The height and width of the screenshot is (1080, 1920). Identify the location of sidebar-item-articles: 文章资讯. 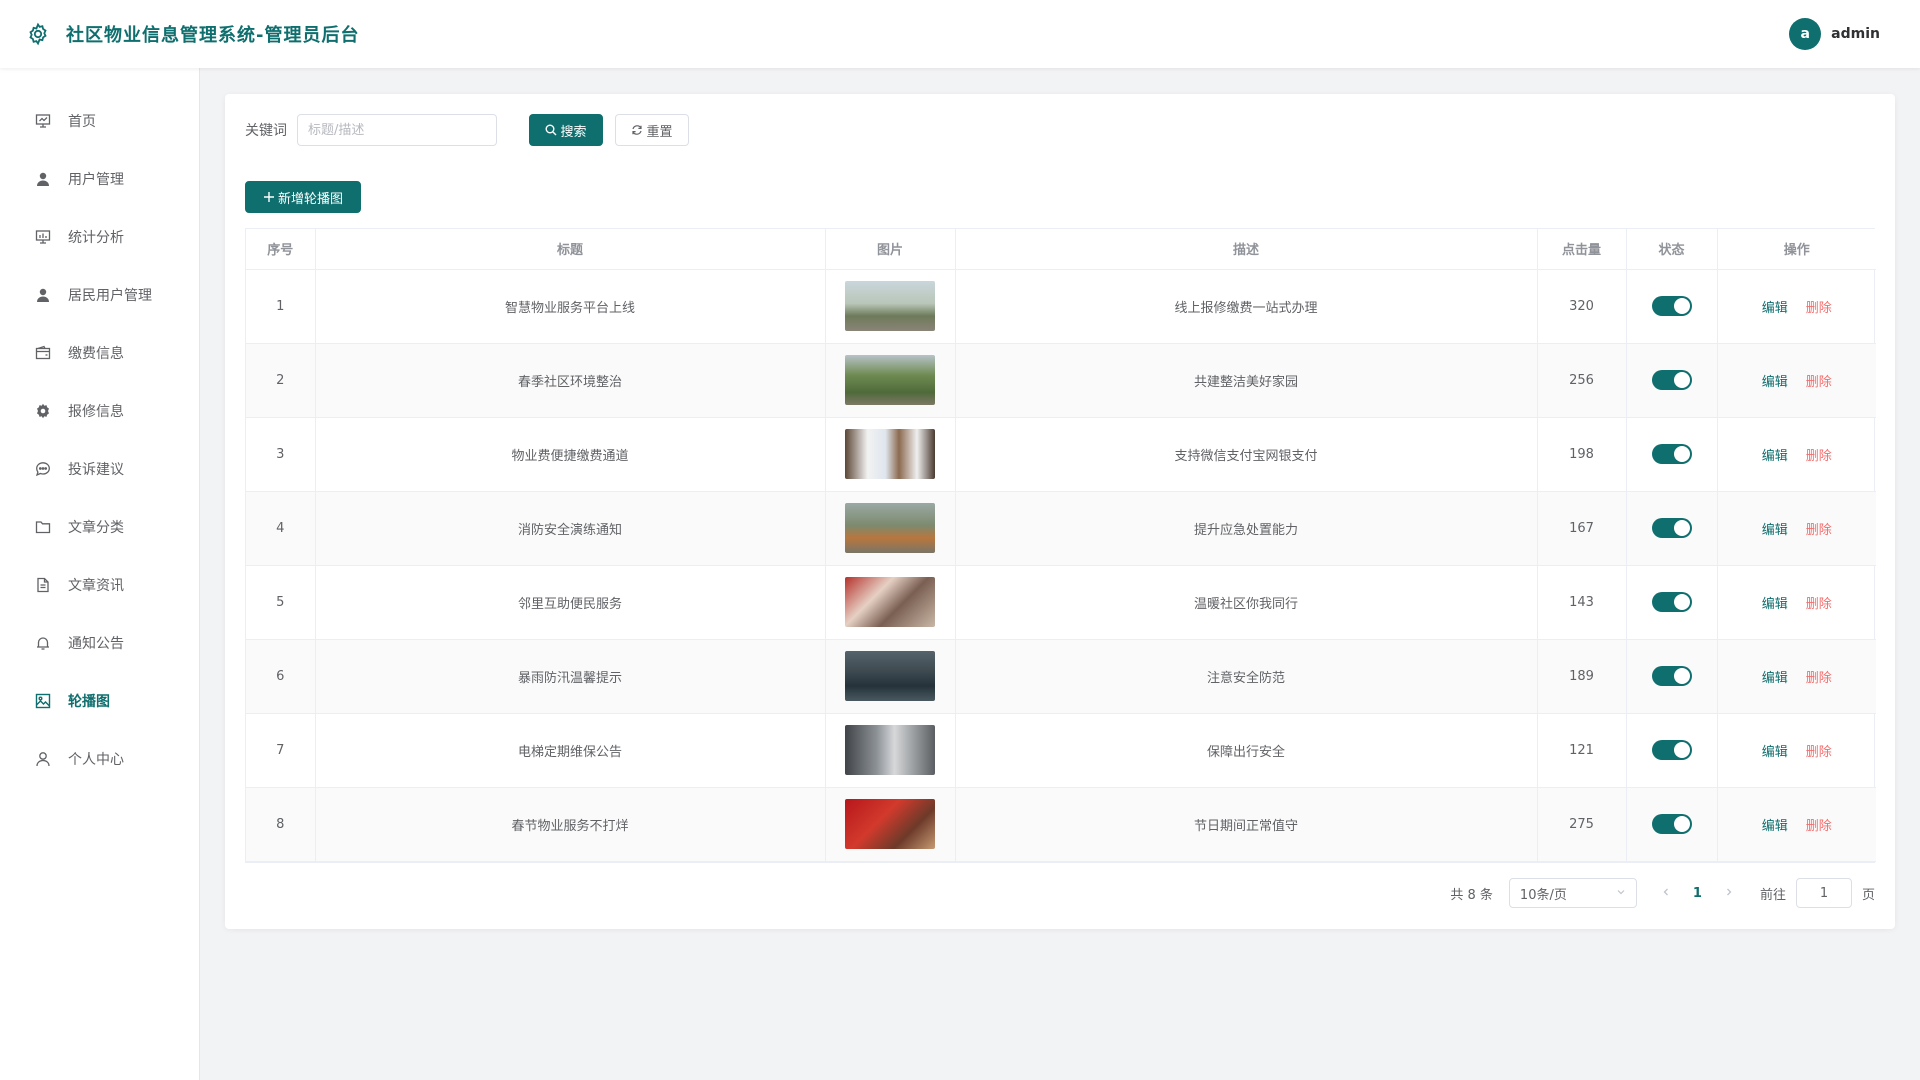
(99, 585).